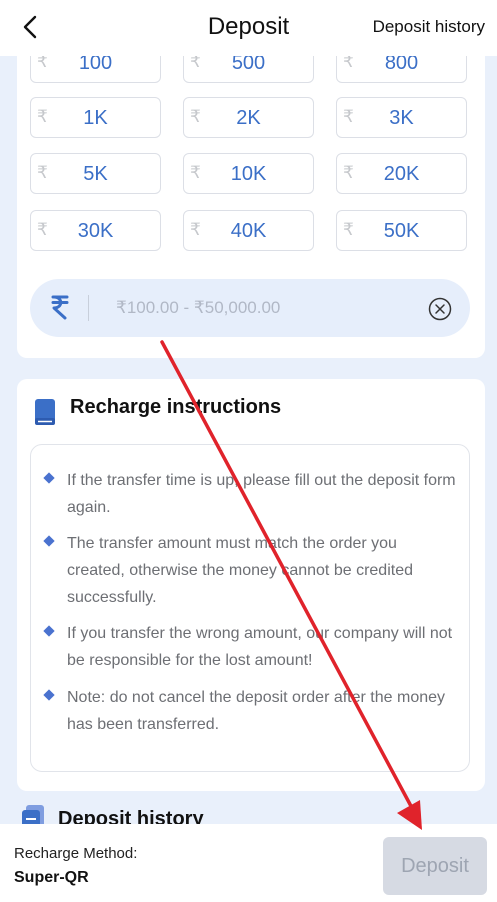 This screenshot has height=902, width=497. What do you see at coordinates (248, 28) in the screenshot?
I see `header: Deposit Deposit history` at bounding box center [248, 28].